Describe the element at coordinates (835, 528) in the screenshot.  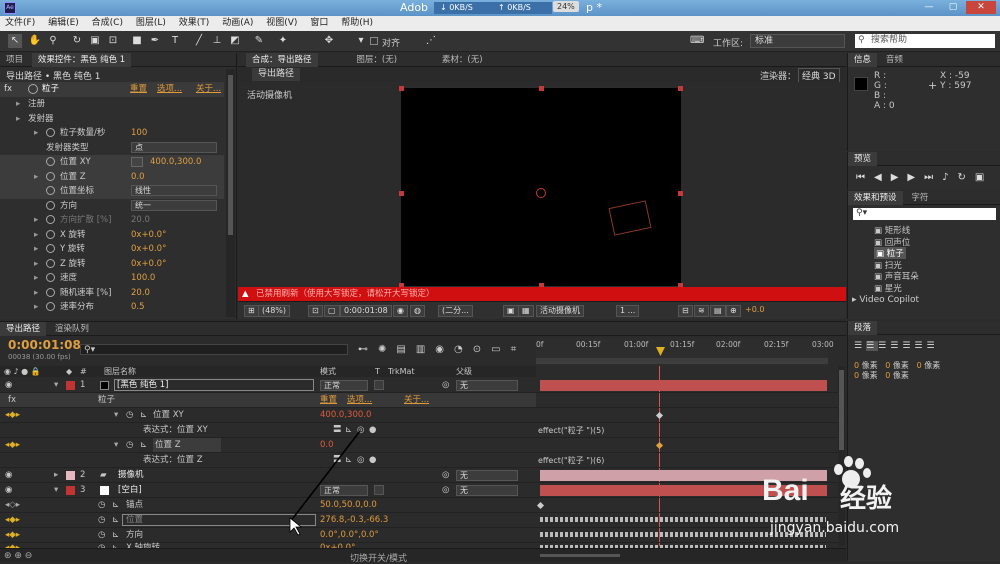
I see `watermark-url: jingyan.baidu.com` at that location.